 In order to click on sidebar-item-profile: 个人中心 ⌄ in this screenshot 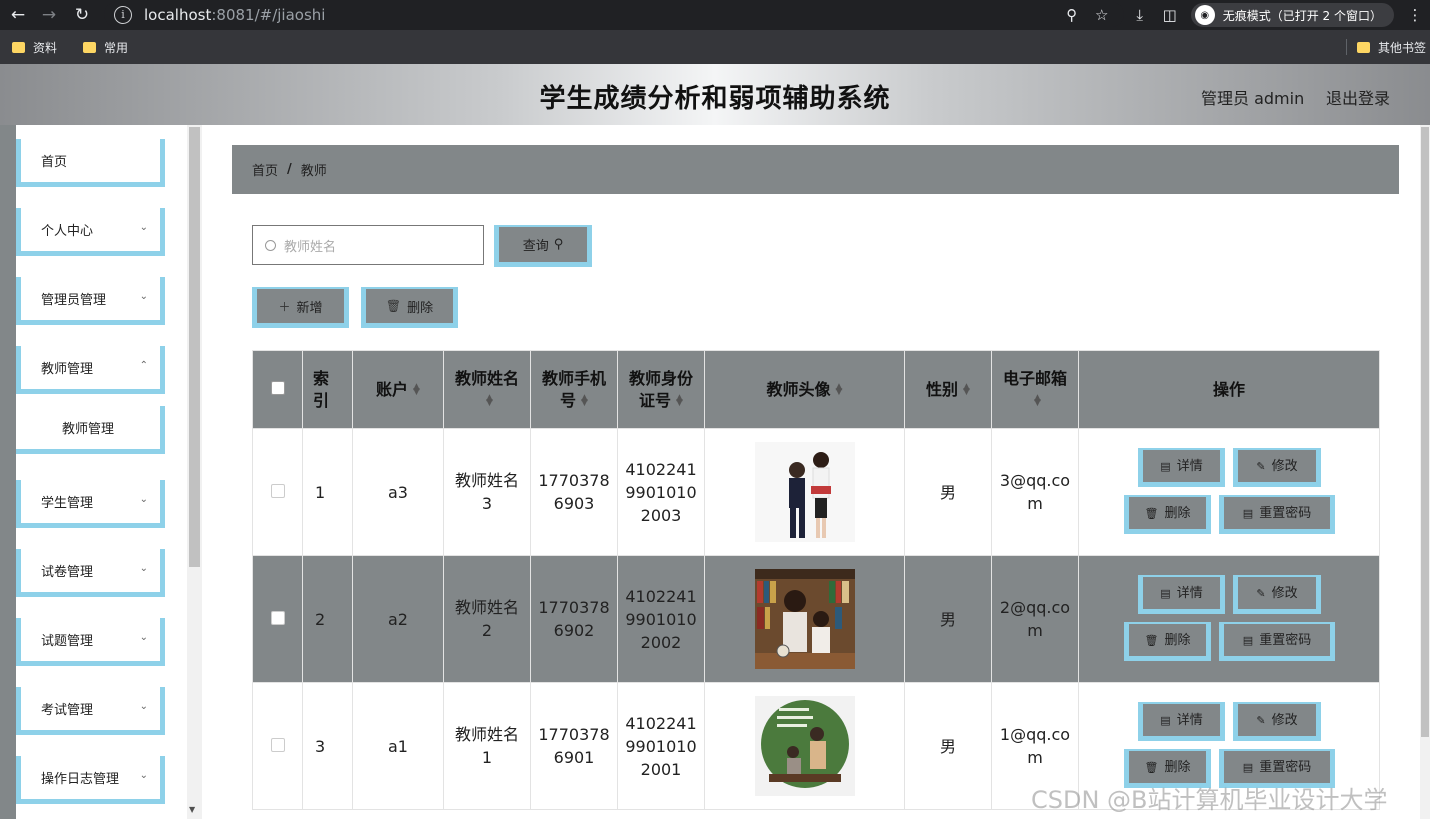, I will do `click(90, 232)`.